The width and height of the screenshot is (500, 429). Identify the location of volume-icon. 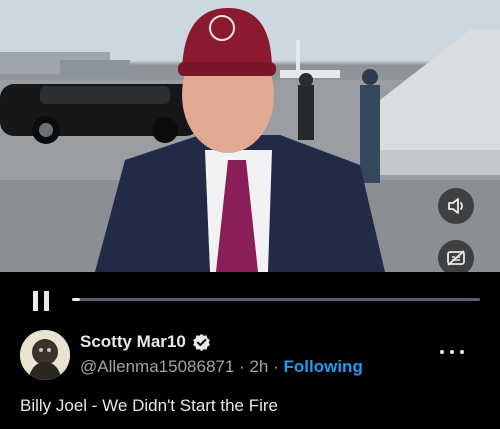
(455, 206).